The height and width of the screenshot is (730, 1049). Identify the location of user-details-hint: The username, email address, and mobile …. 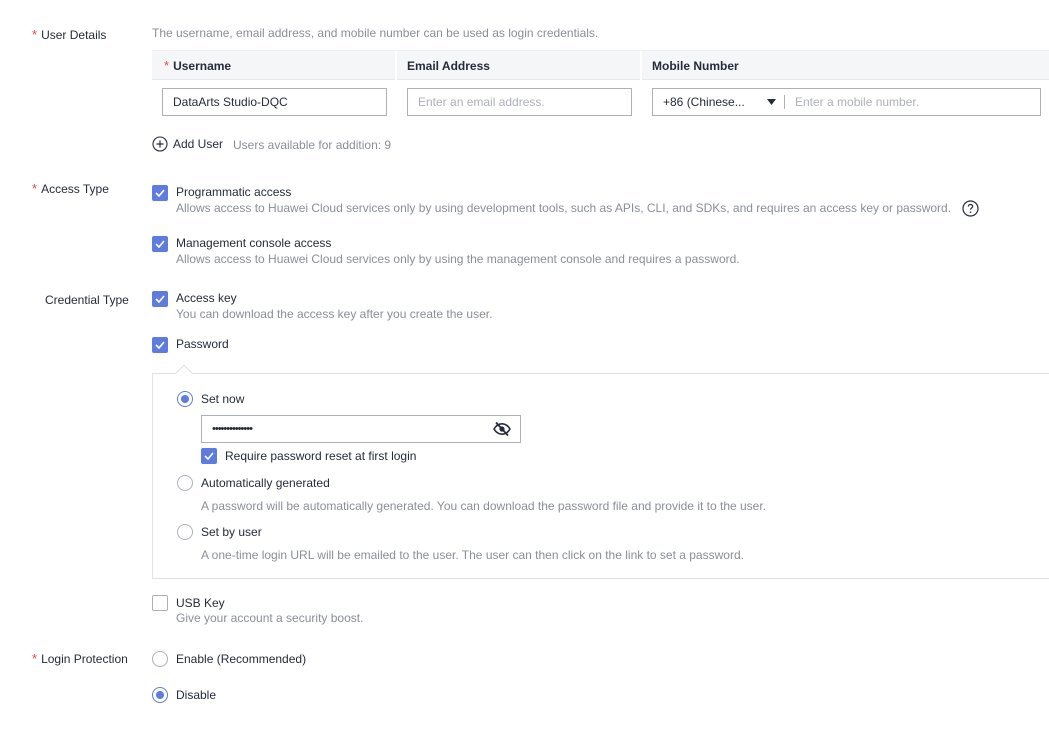
(375, 33).